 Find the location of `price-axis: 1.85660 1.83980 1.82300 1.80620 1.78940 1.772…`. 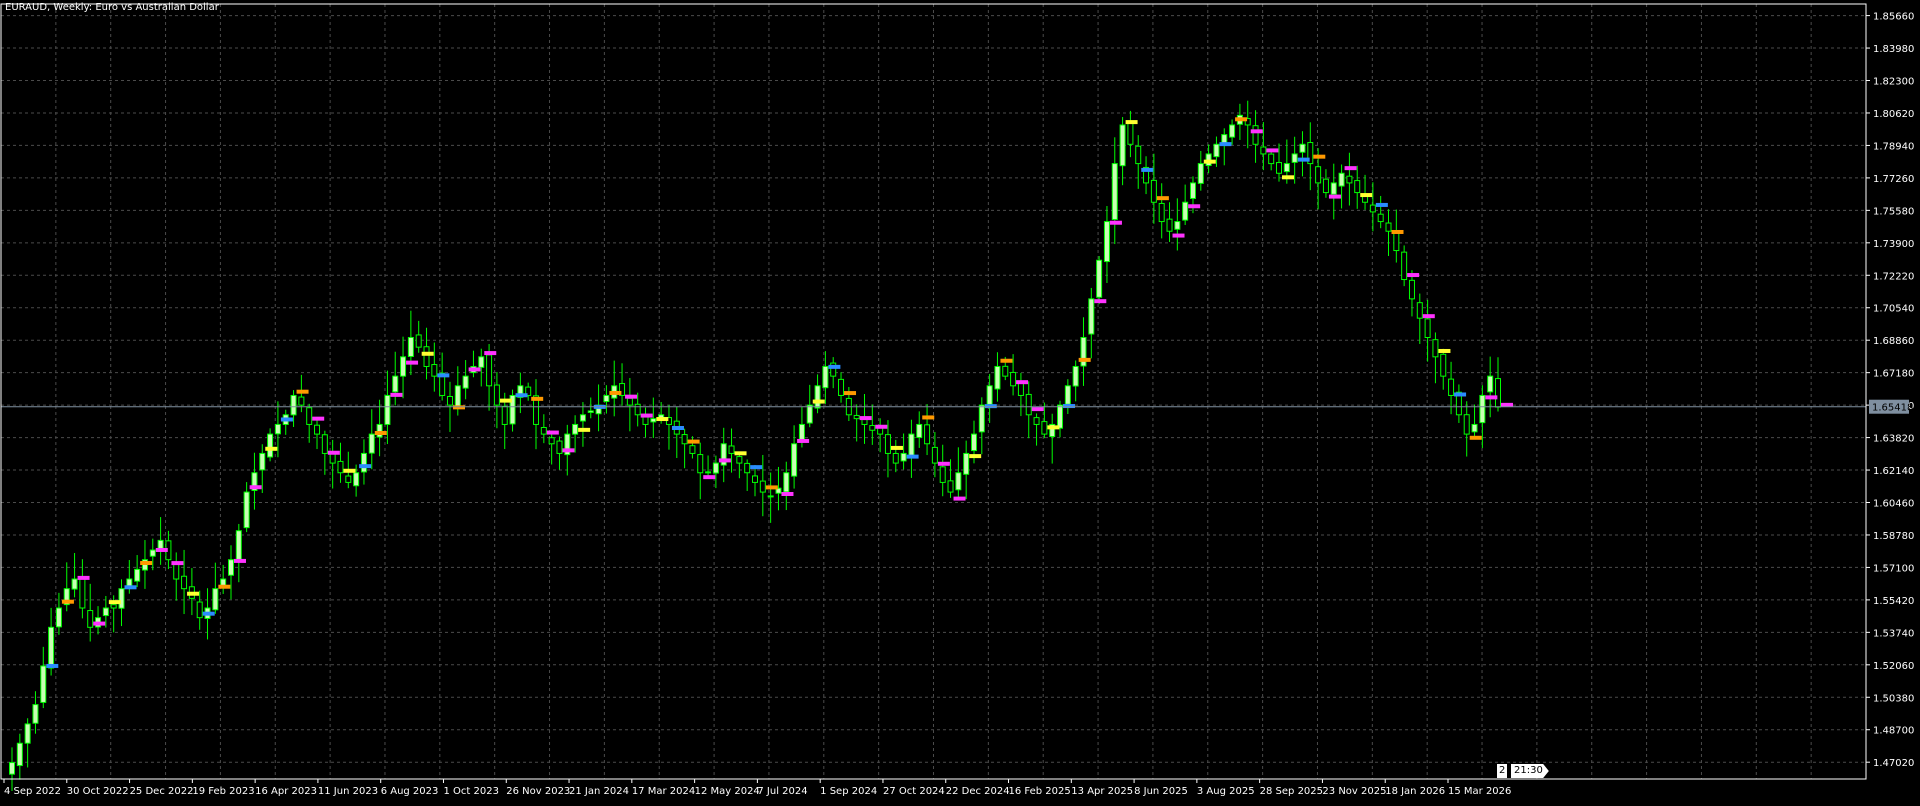

price-axis: 1.85660 1.83980 1.82300 1.80620 1.78940 1.772… is located at coordinates (1890, 390).